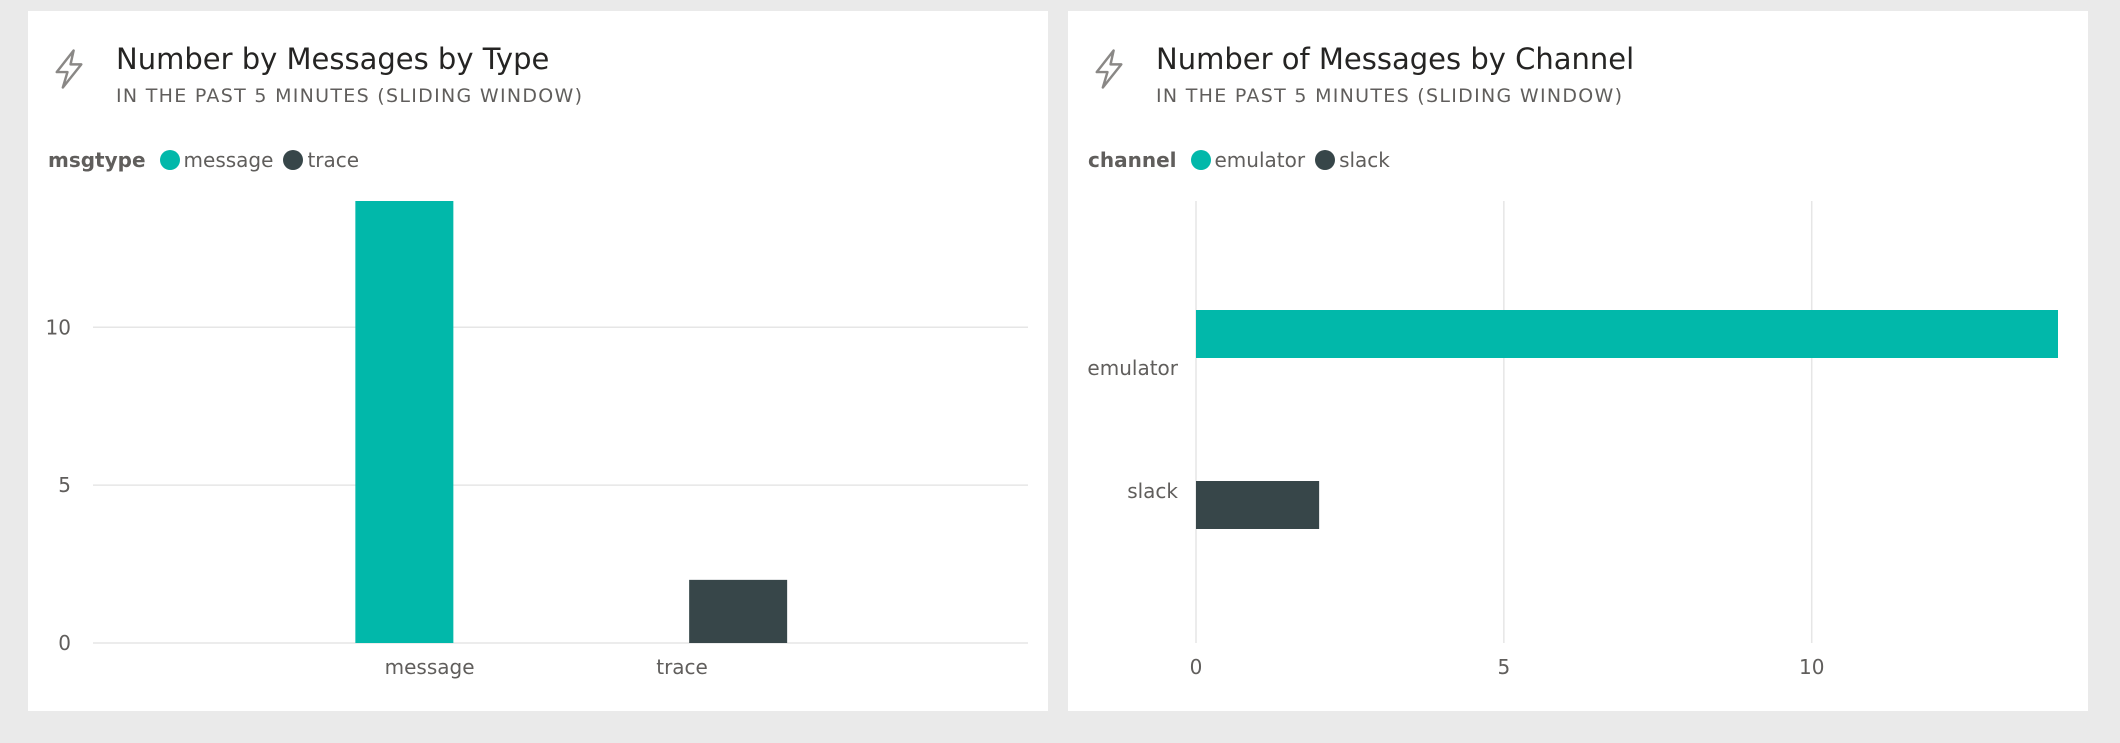 This screenshot has width=2120, height=743. I want to click on x-tick-label: trace, so click(682, 667).